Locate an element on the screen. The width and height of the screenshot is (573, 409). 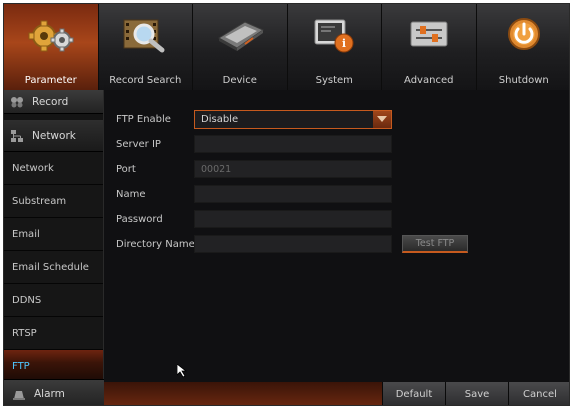
ftp-enable-row: FTP Enable Disable is located at coordinates (254, 119).